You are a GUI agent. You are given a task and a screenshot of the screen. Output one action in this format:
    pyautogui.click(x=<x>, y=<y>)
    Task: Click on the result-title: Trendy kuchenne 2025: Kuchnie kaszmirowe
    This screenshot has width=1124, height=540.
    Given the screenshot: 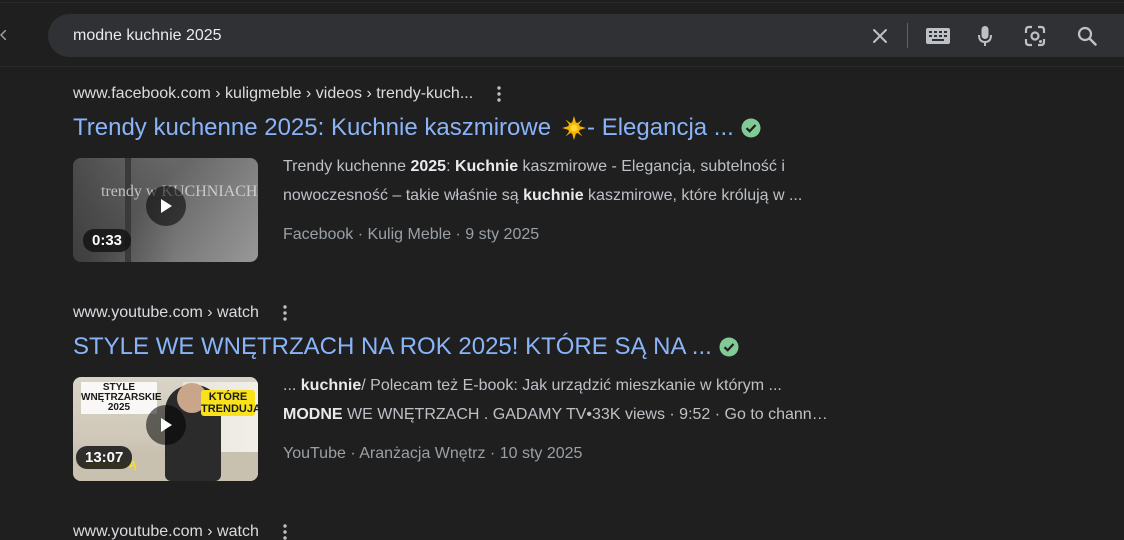 What is the action you would take?
    pyautogui.click(x=312, y=128)
    